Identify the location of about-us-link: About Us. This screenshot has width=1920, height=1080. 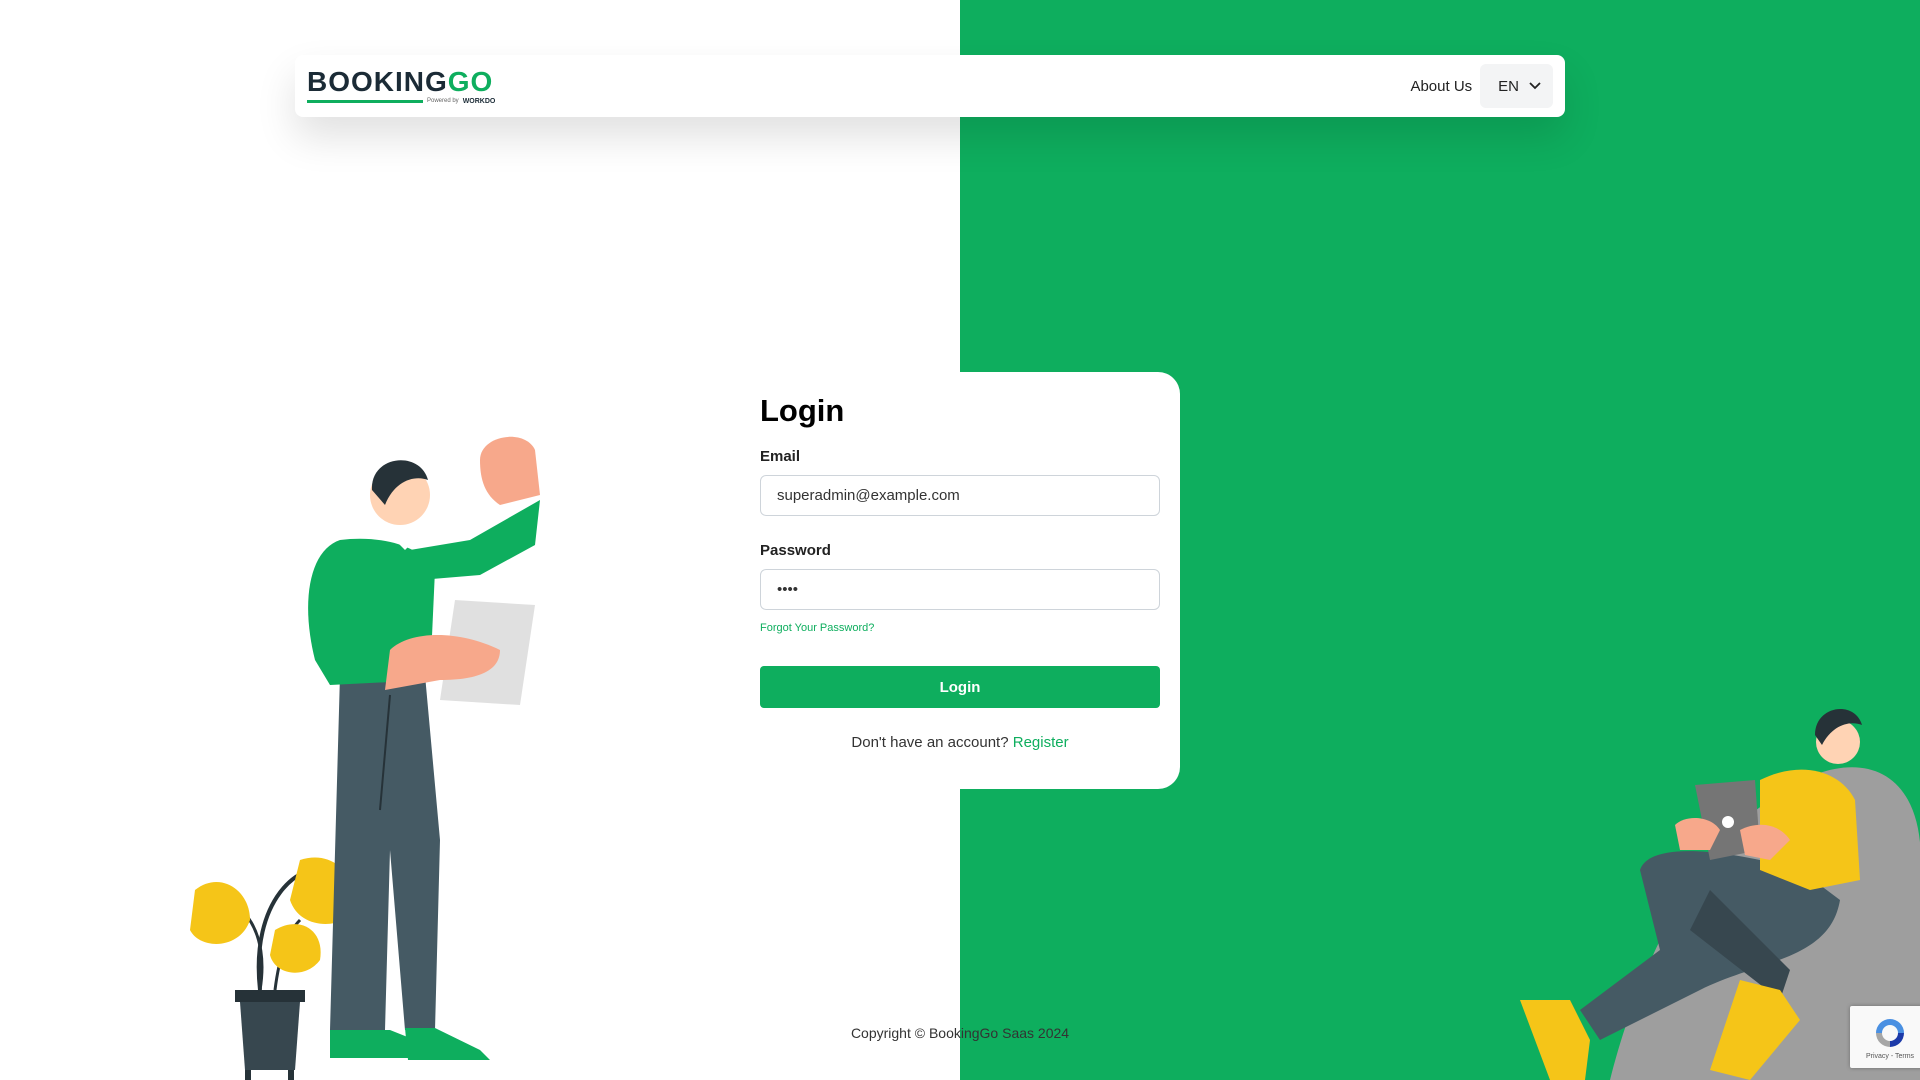
(1441, 86).